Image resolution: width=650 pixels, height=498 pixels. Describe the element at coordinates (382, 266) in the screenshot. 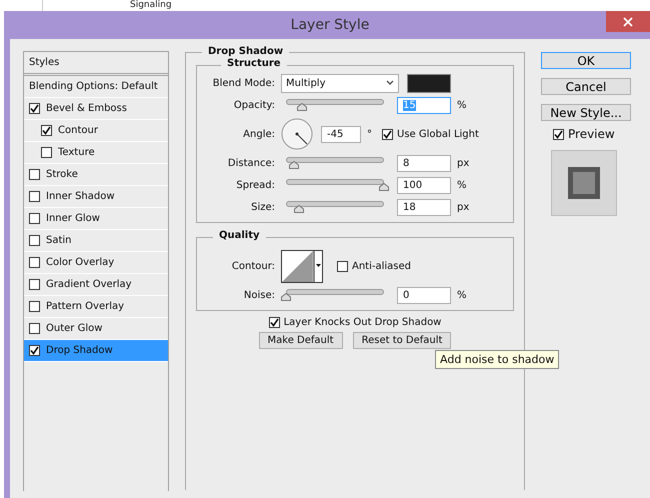

I see `checkbox-label: Anti-aliased` at that location.